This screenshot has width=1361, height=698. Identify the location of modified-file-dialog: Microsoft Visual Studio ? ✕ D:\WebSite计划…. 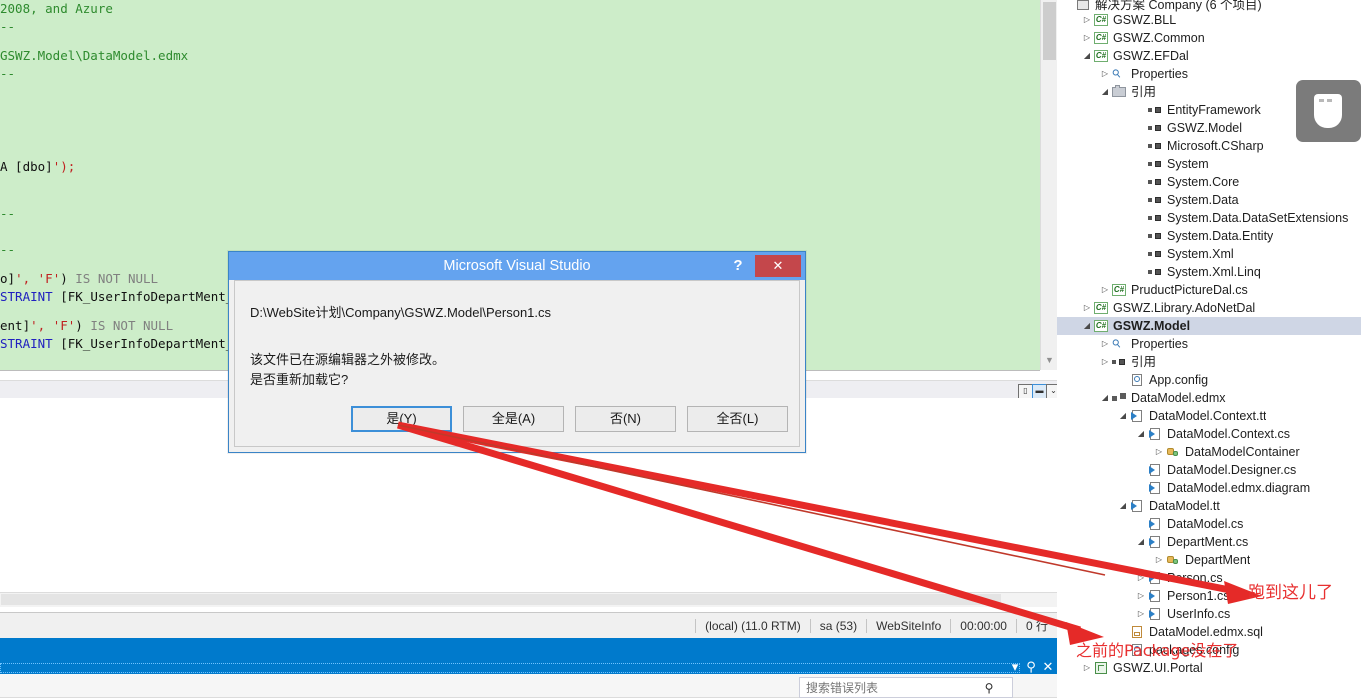
(517, 352).